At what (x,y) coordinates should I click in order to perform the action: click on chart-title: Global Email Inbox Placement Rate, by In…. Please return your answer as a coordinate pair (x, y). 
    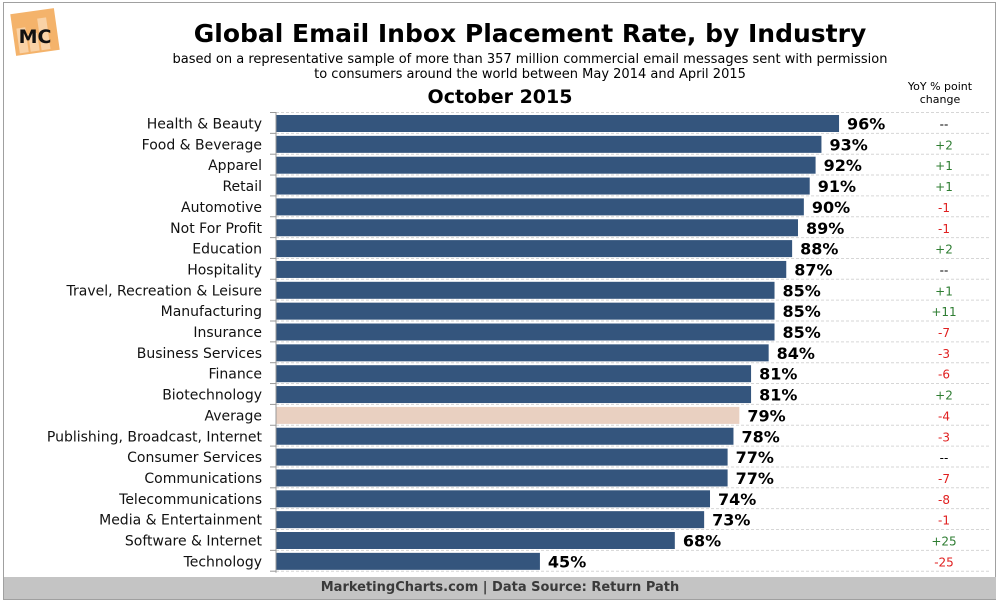
    Looking at the image, I should click on (530, 33).